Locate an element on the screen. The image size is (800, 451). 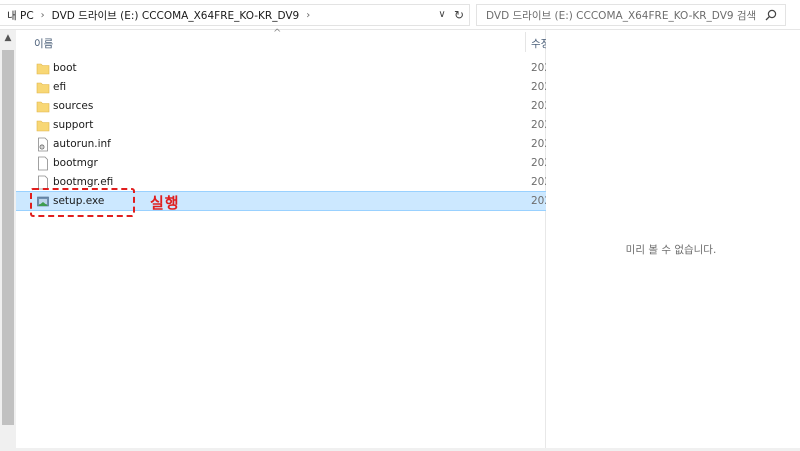
file-name: bootmgr is located at coordinates (75, 163).